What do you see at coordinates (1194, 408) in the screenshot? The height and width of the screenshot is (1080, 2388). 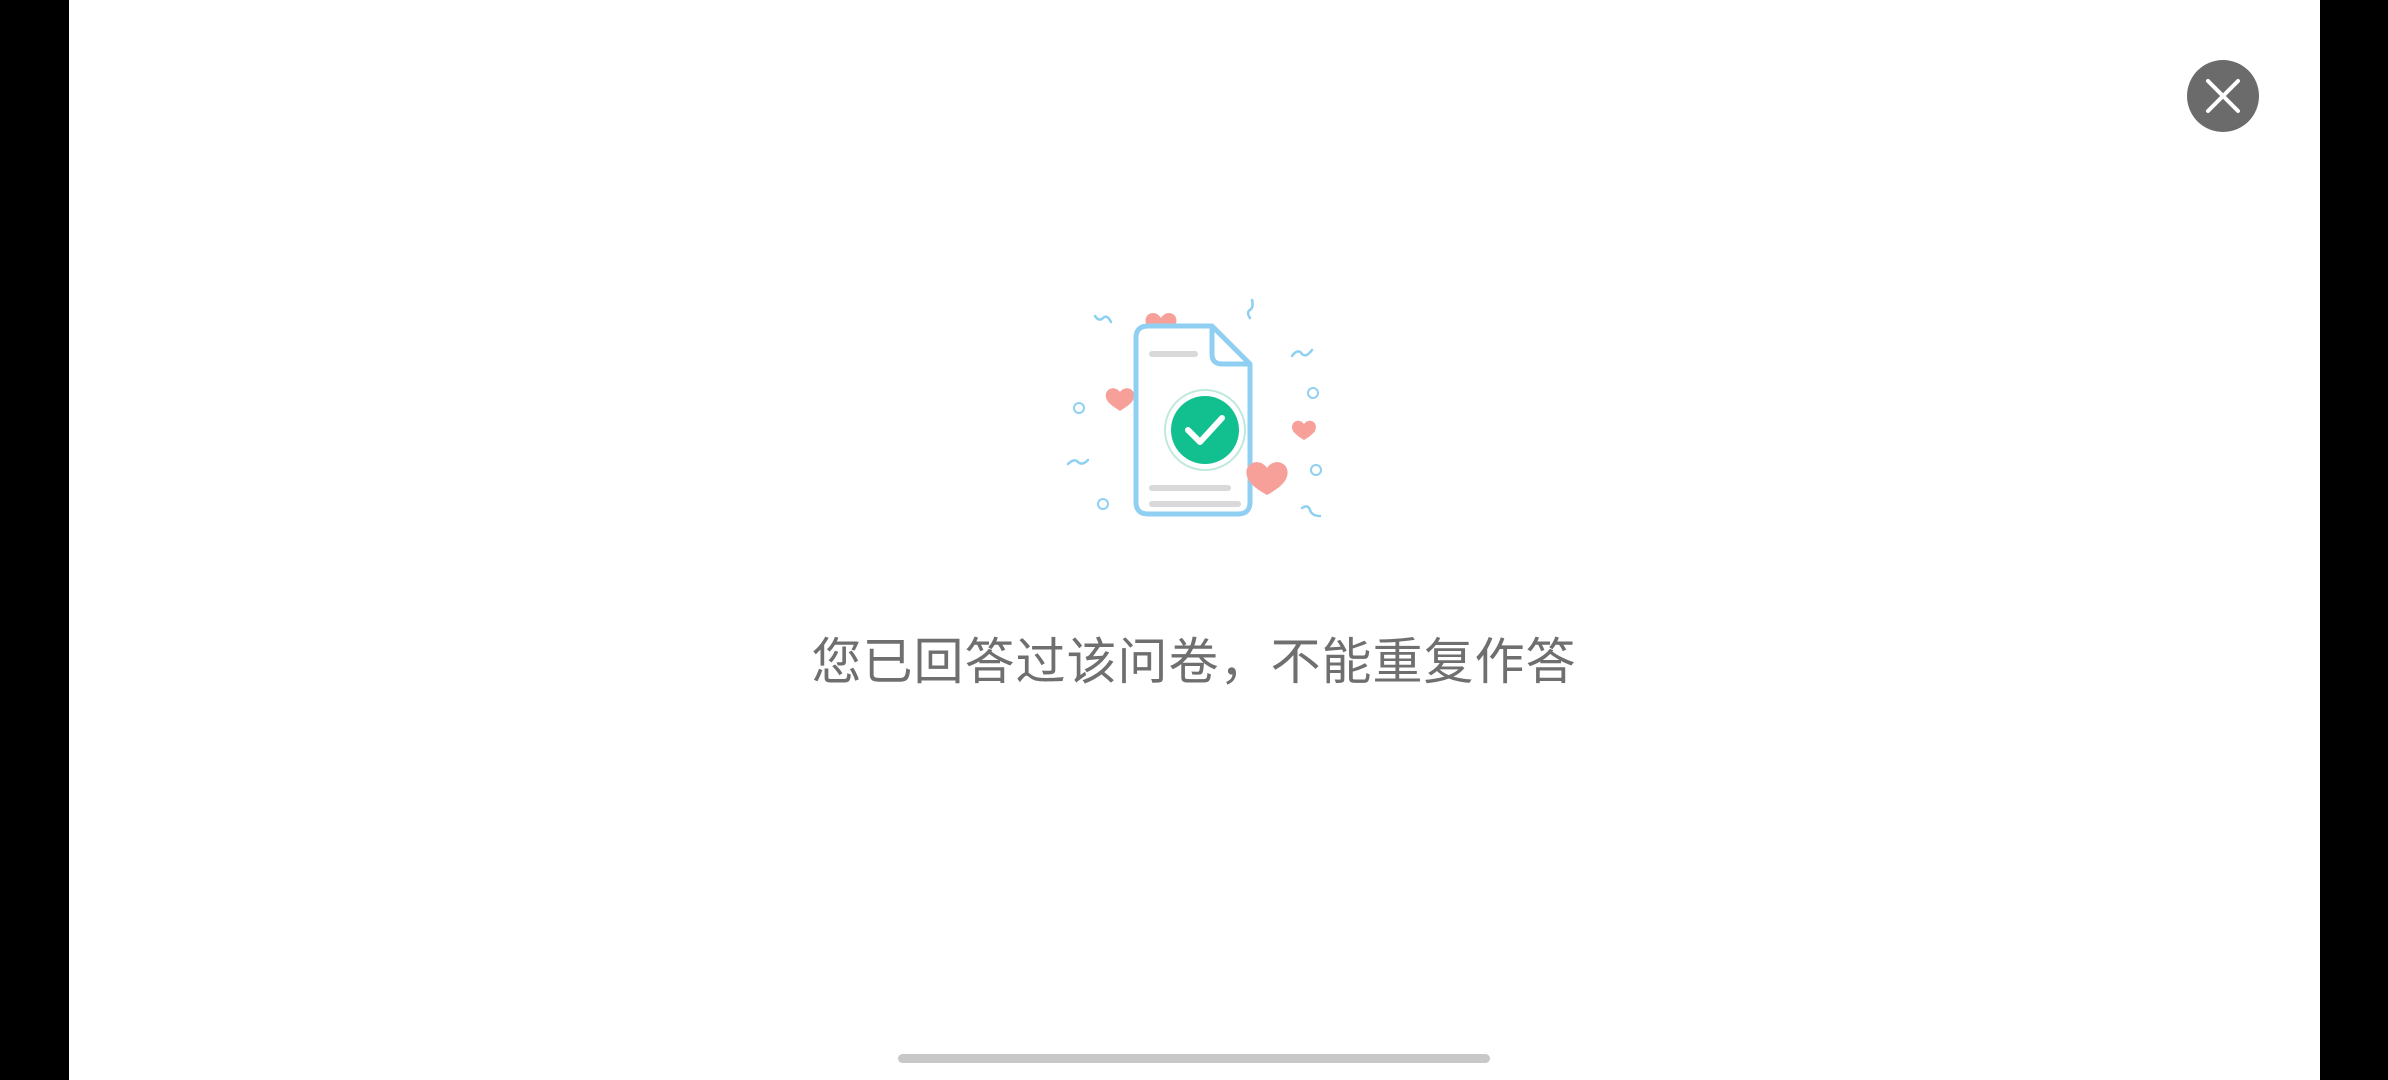 I see `document-check-icon` at bounding box center [1194, 408].